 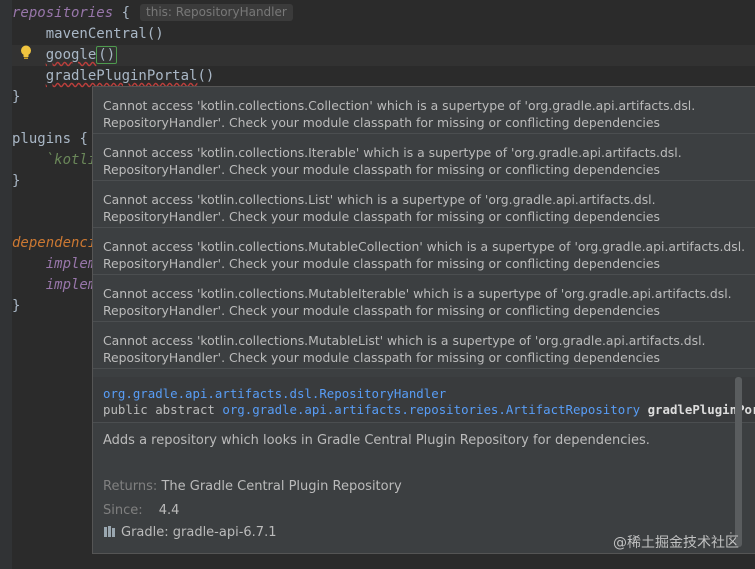 I want to click on google-call-text: google, so click(x=71, y=55).